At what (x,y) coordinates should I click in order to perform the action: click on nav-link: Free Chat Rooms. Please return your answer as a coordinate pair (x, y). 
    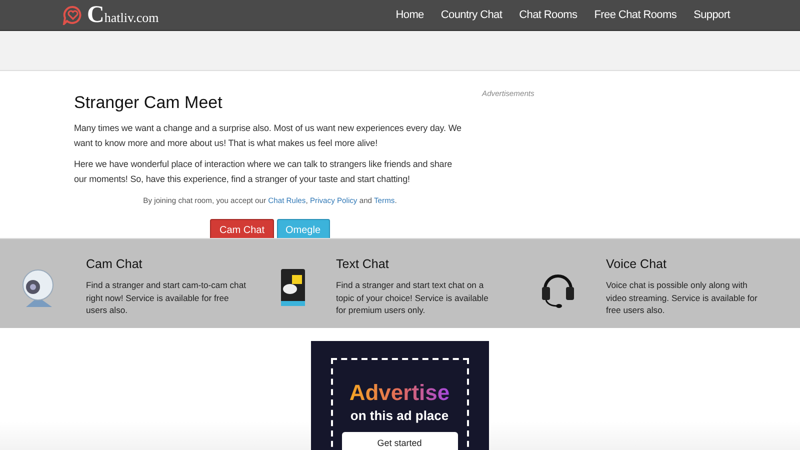
    Looking at the image, I should click on (635, 15).